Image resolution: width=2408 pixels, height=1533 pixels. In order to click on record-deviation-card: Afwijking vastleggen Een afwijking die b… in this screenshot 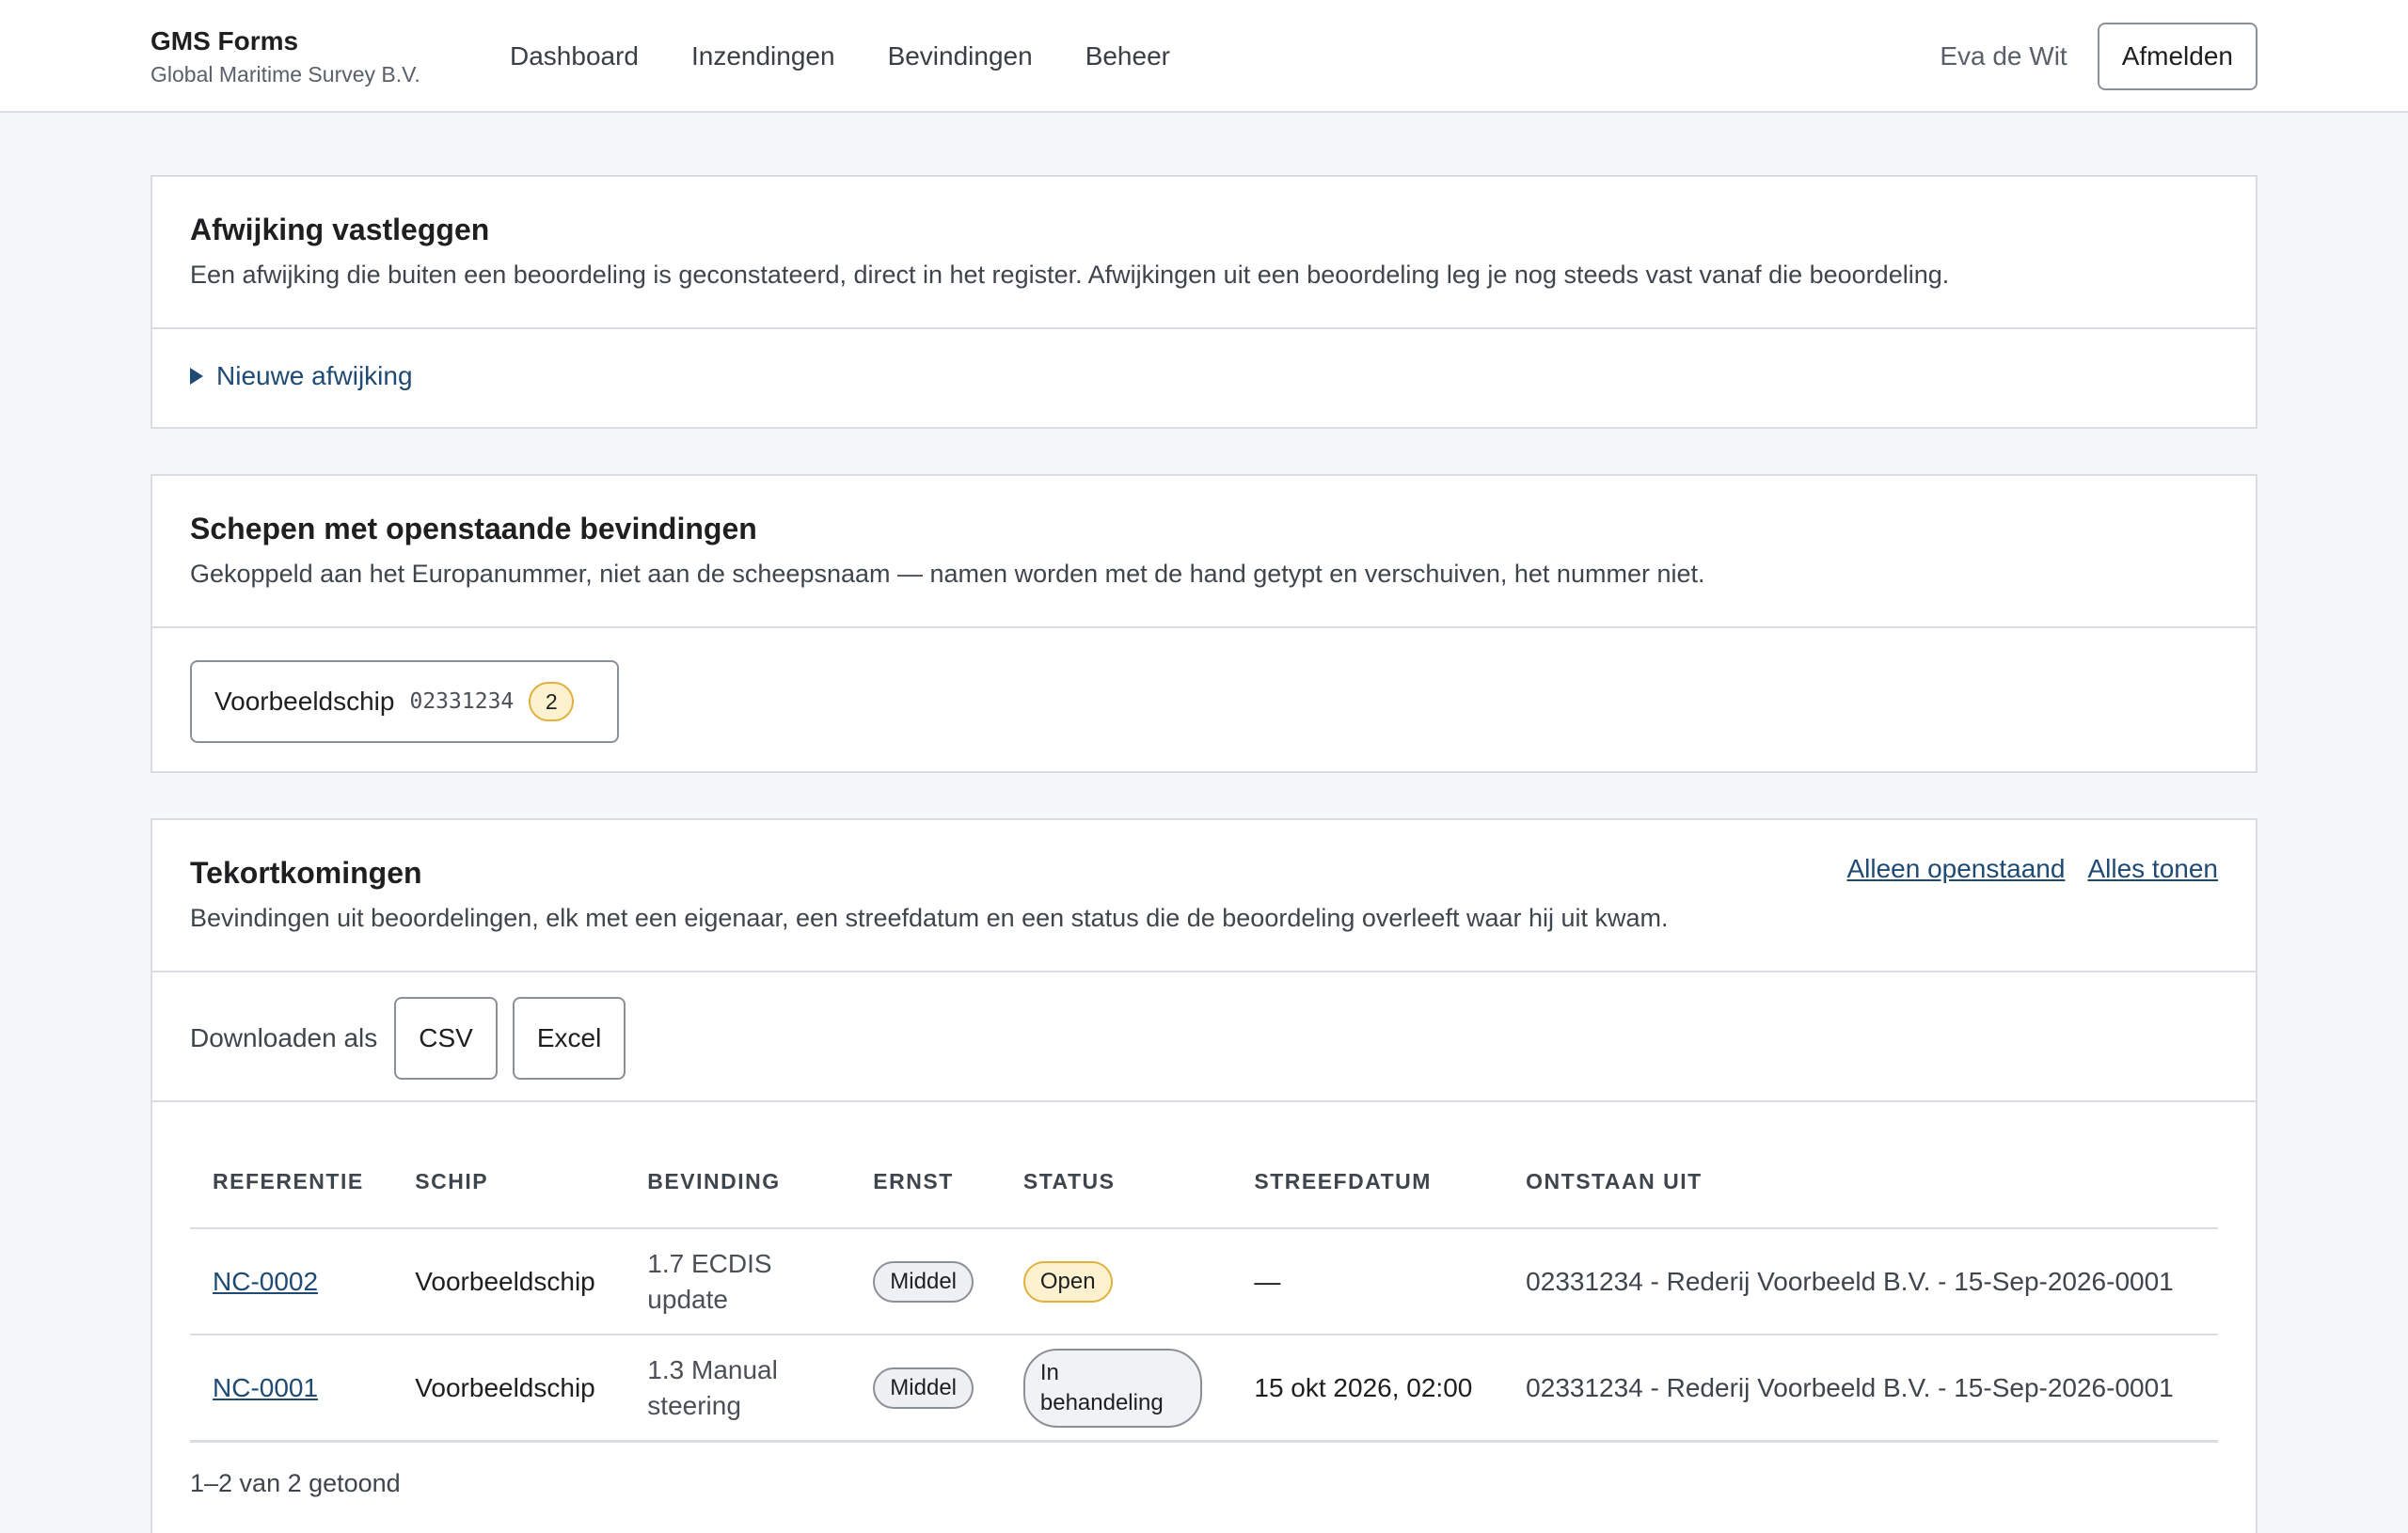, I will do `click(1204, 302)`.